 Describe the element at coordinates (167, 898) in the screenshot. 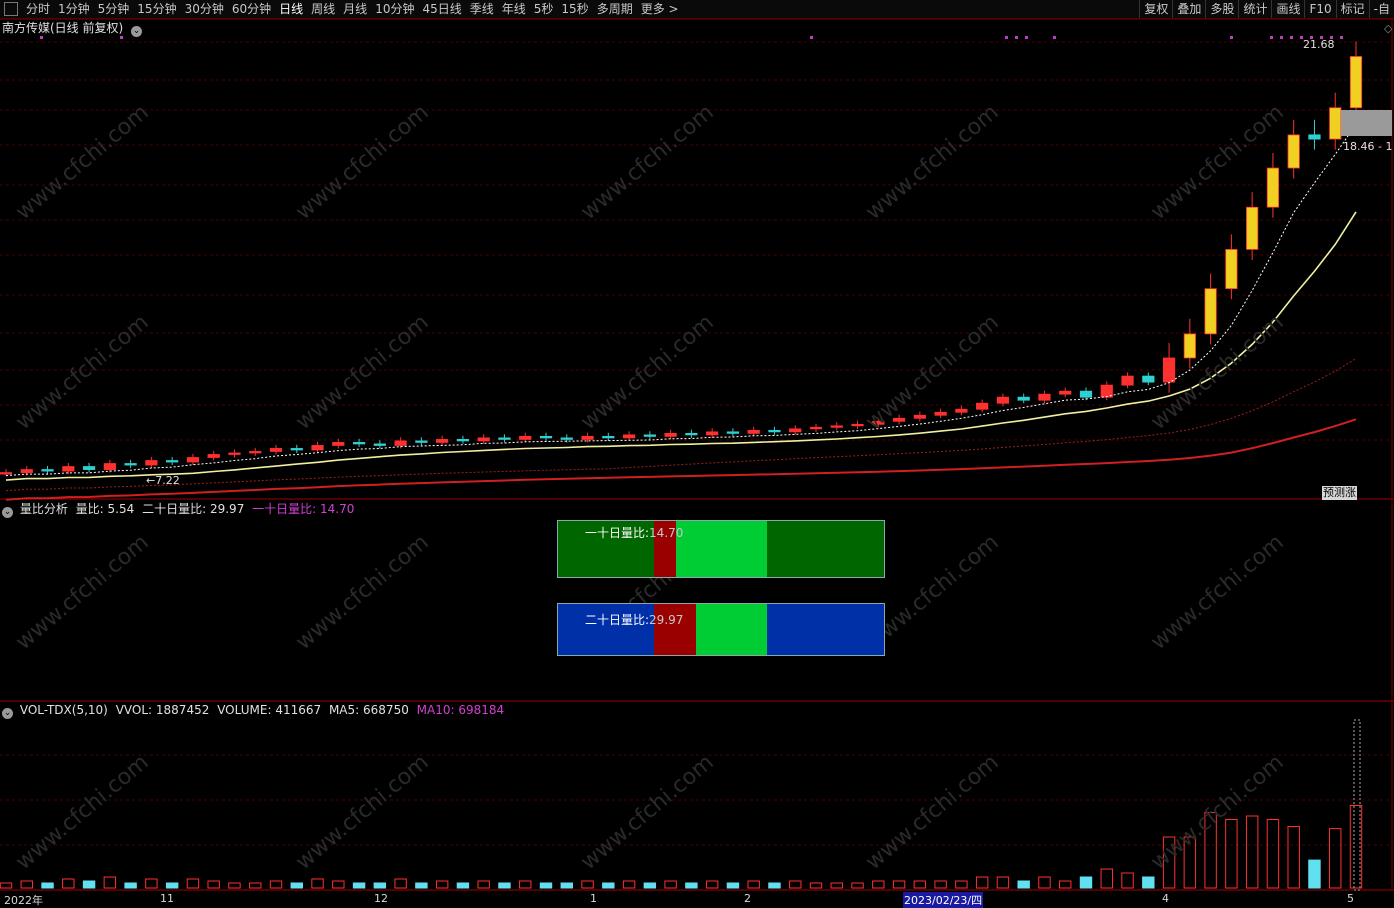

I see `x-axis-label: 11` at that location.